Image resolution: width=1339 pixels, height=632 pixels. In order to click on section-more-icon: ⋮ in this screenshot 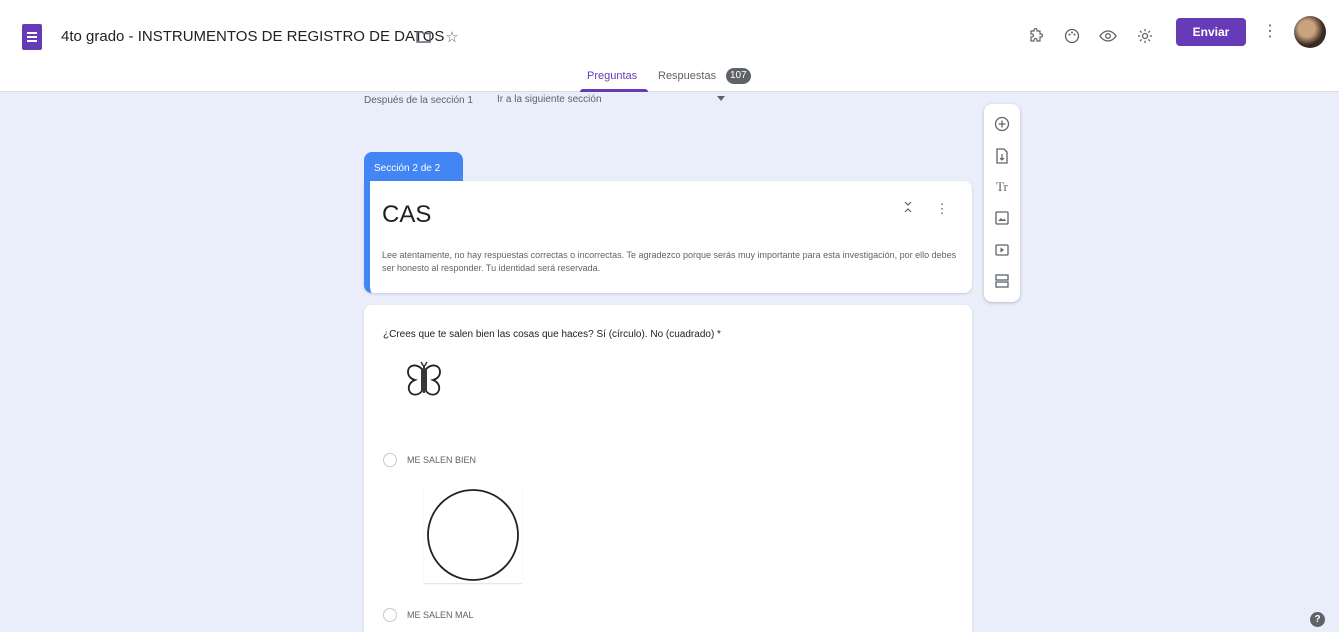, I will do `click(942, 209)`.